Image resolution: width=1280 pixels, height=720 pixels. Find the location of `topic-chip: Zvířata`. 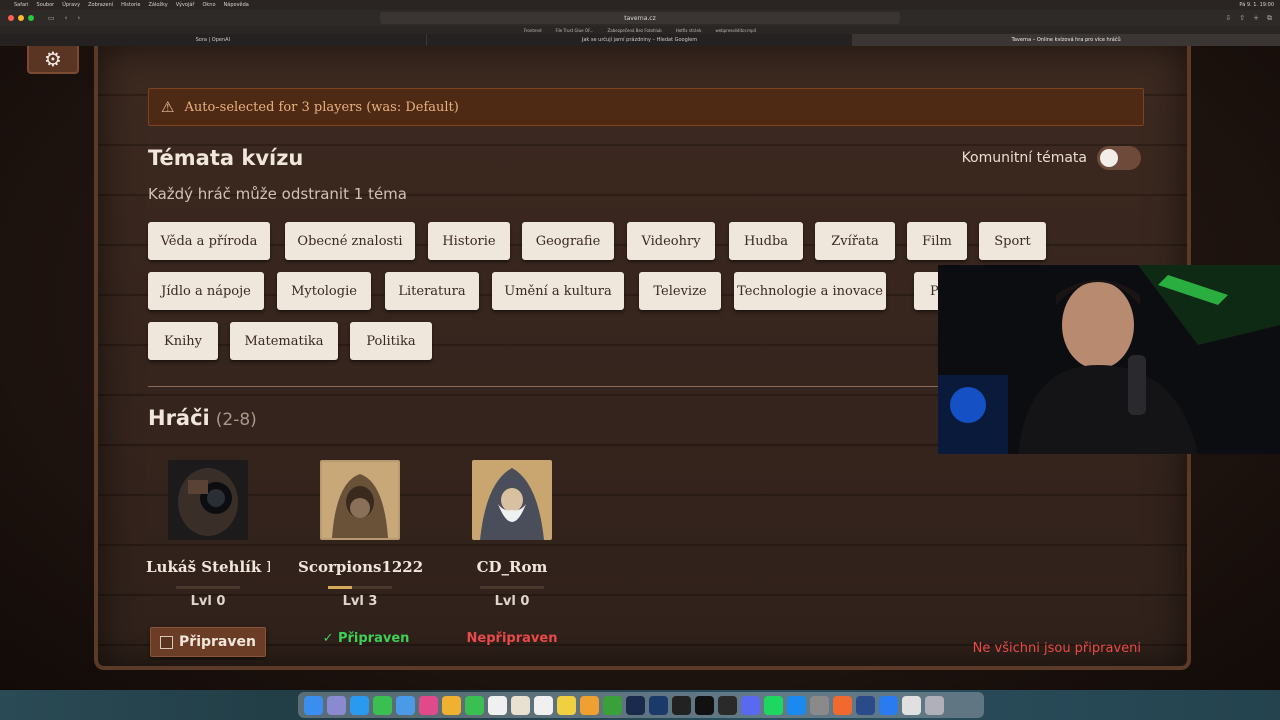

topic-chip: Zvířata is located at coordinates (855, 241).